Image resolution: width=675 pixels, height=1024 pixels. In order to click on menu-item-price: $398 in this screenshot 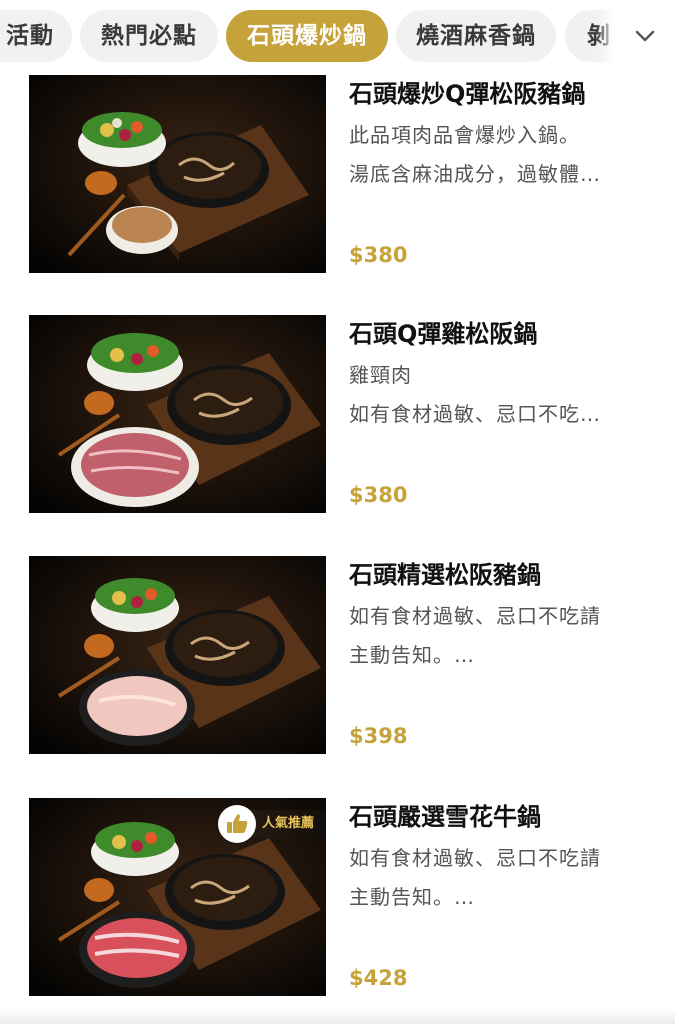, I will do `click(378, 736)`.